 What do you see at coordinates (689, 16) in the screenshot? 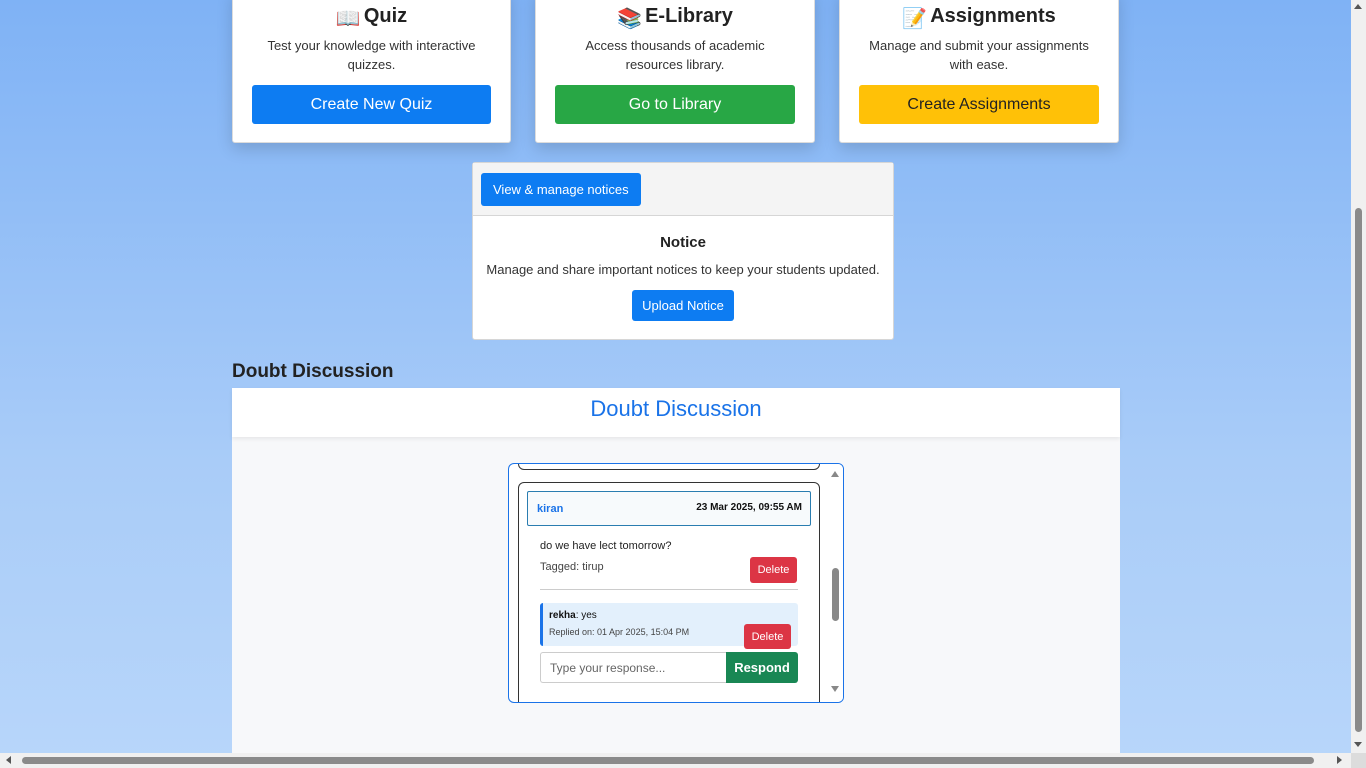
I see `elibrary-title-text: E-Library` at bounding box center [689, 16].